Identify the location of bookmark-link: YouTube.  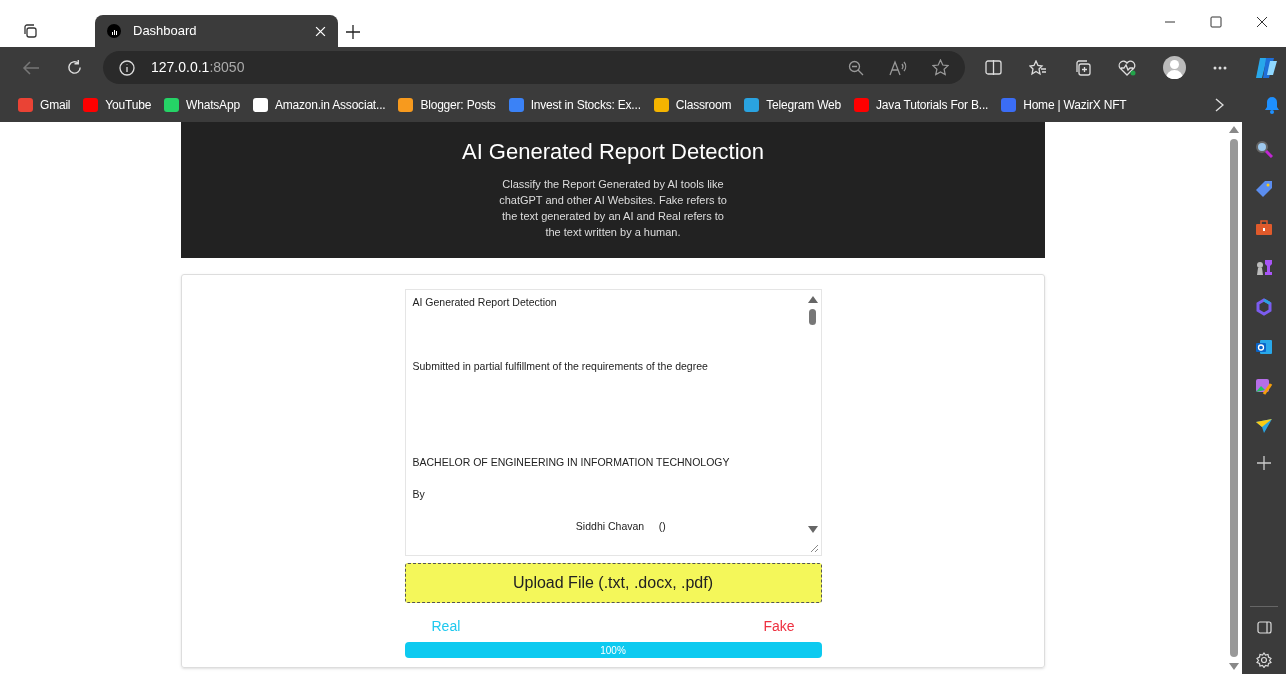
(128, 105).